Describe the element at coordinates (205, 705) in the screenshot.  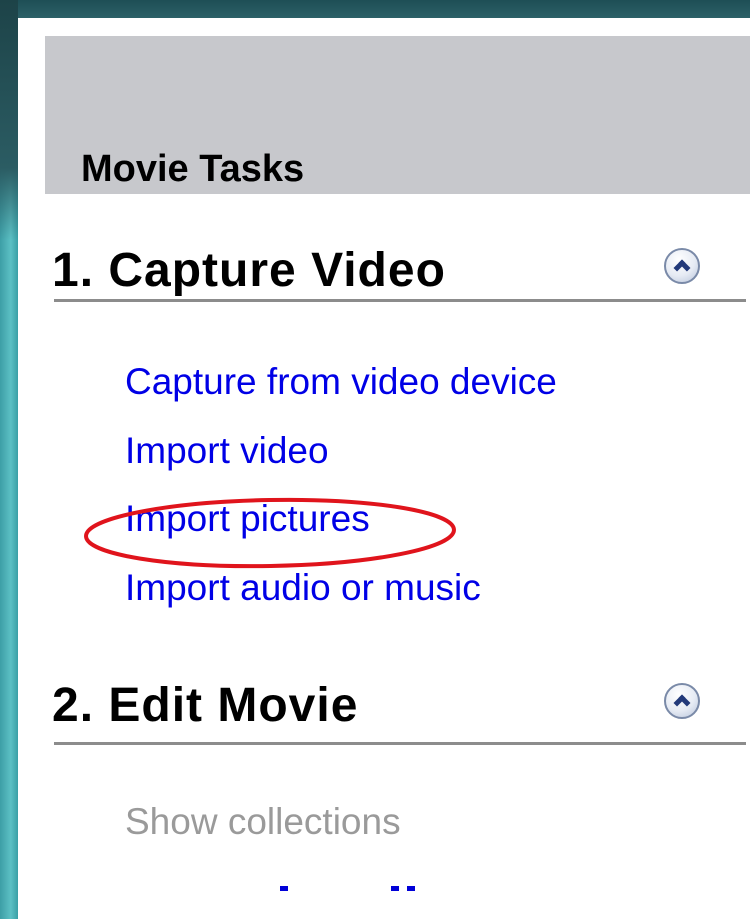
I see `section-title-edit-movie: 2. Edit Movie` at that location.